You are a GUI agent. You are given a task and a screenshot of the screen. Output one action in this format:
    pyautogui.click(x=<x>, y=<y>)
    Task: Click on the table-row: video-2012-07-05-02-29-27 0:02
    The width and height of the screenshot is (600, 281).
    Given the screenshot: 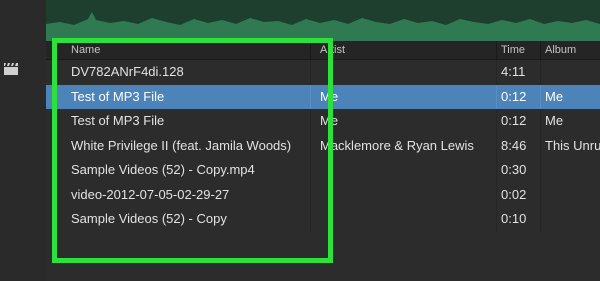 What is the action you would take?
    pyautogui.click(x=323, y=194)
    